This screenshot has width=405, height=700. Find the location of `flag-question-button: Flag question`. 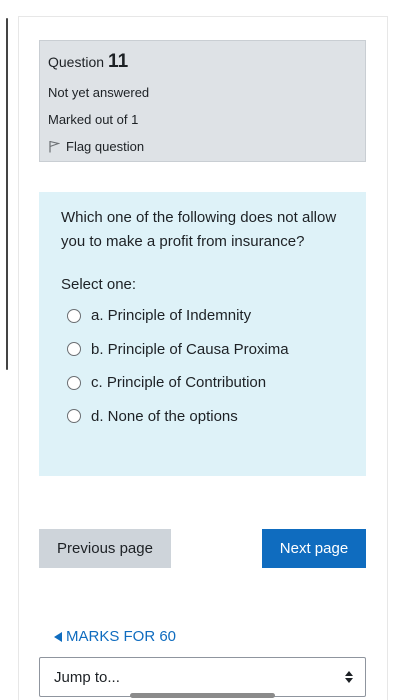

flag-question-button: Flag question is located at coordinates (202, 146).